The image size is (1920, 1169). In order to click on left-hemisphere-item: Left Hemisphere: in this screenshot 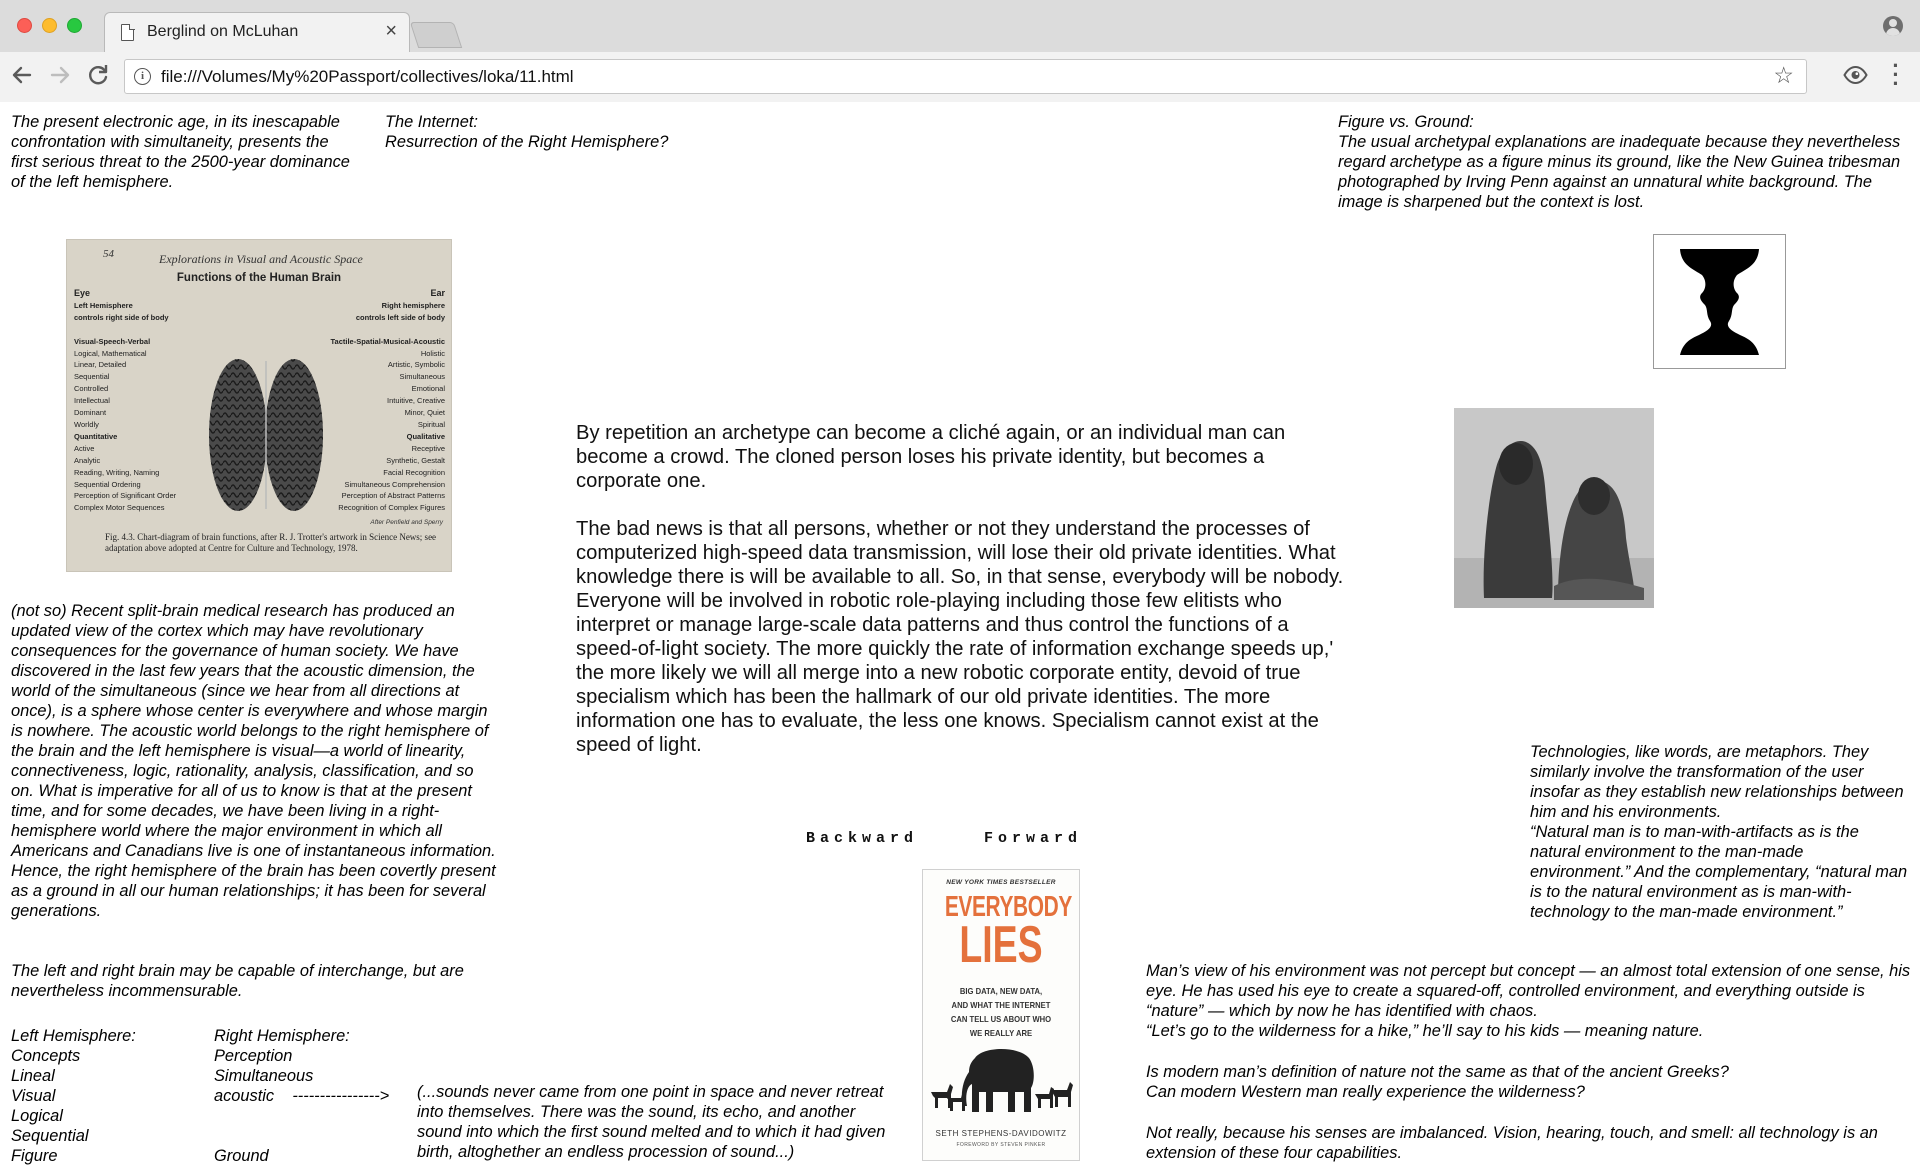, I will do `click(73, 1036)`.